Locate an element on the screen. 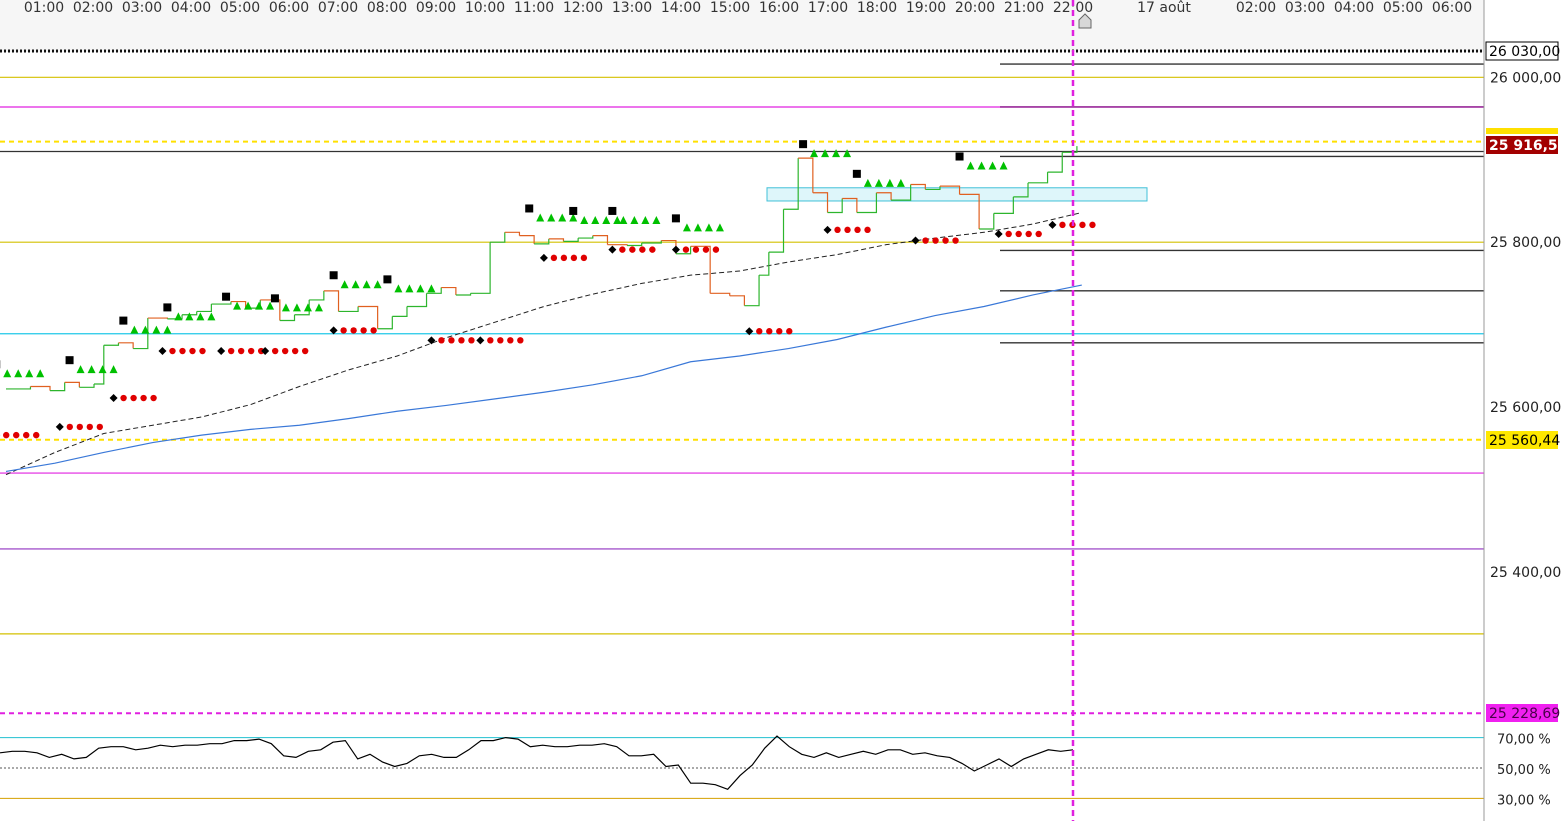  oscillator-background is located at coordinates (742, 769).